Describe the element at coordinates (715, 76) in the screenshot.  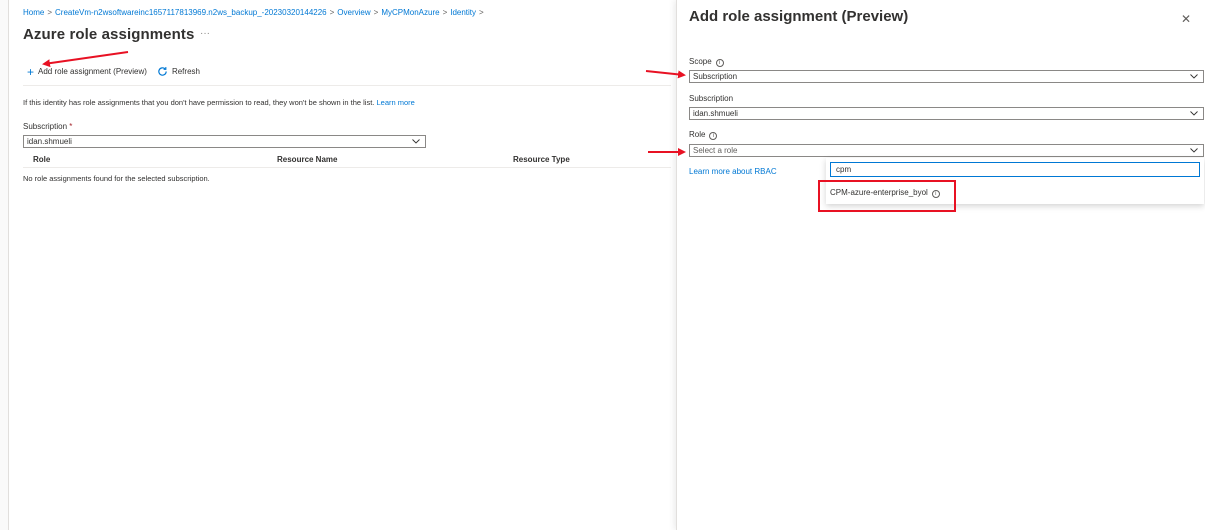
I see `scope-dropdown-value: Subscription` at that location.